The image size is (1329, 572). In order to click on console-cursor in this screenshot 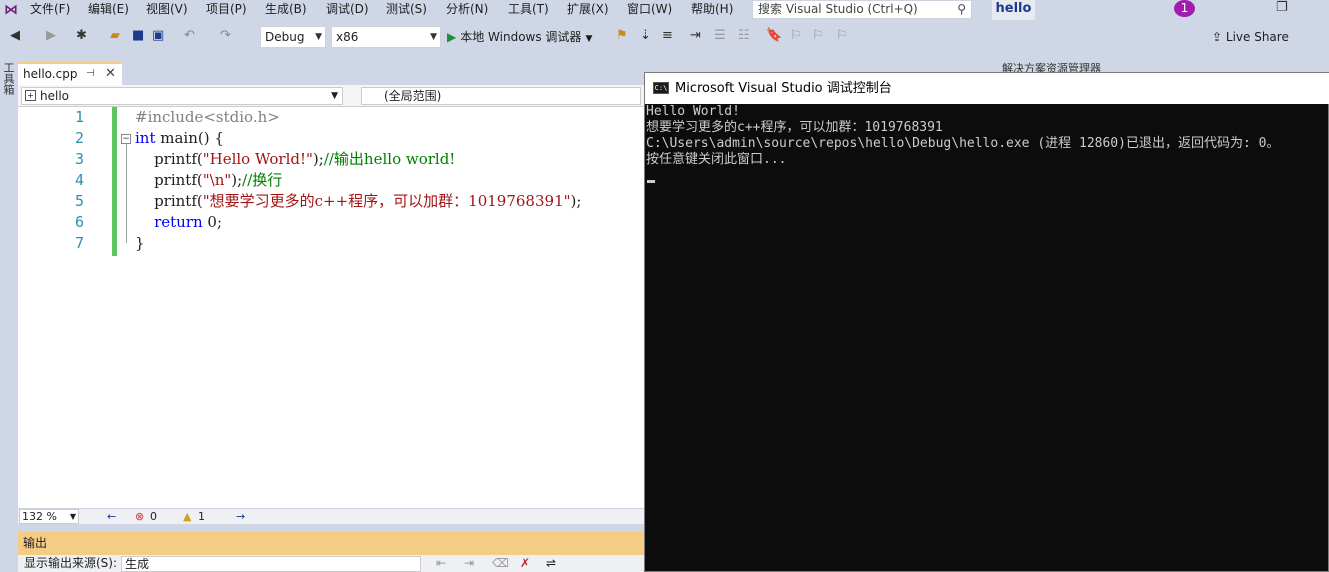, I will do `click(651, 181)`.